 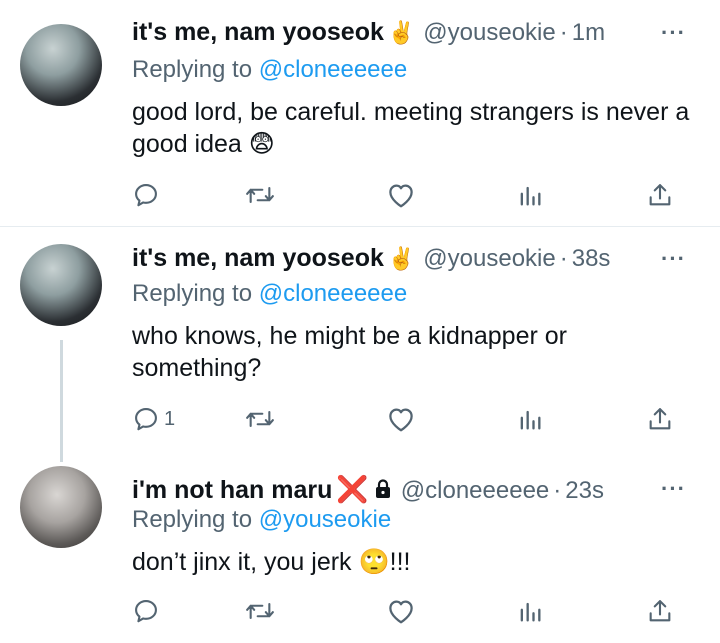 What do you see at coordinates (232, 490) in the screenshot?
I see `display-name: i'm not han maru` at bounding box center [232, 490].